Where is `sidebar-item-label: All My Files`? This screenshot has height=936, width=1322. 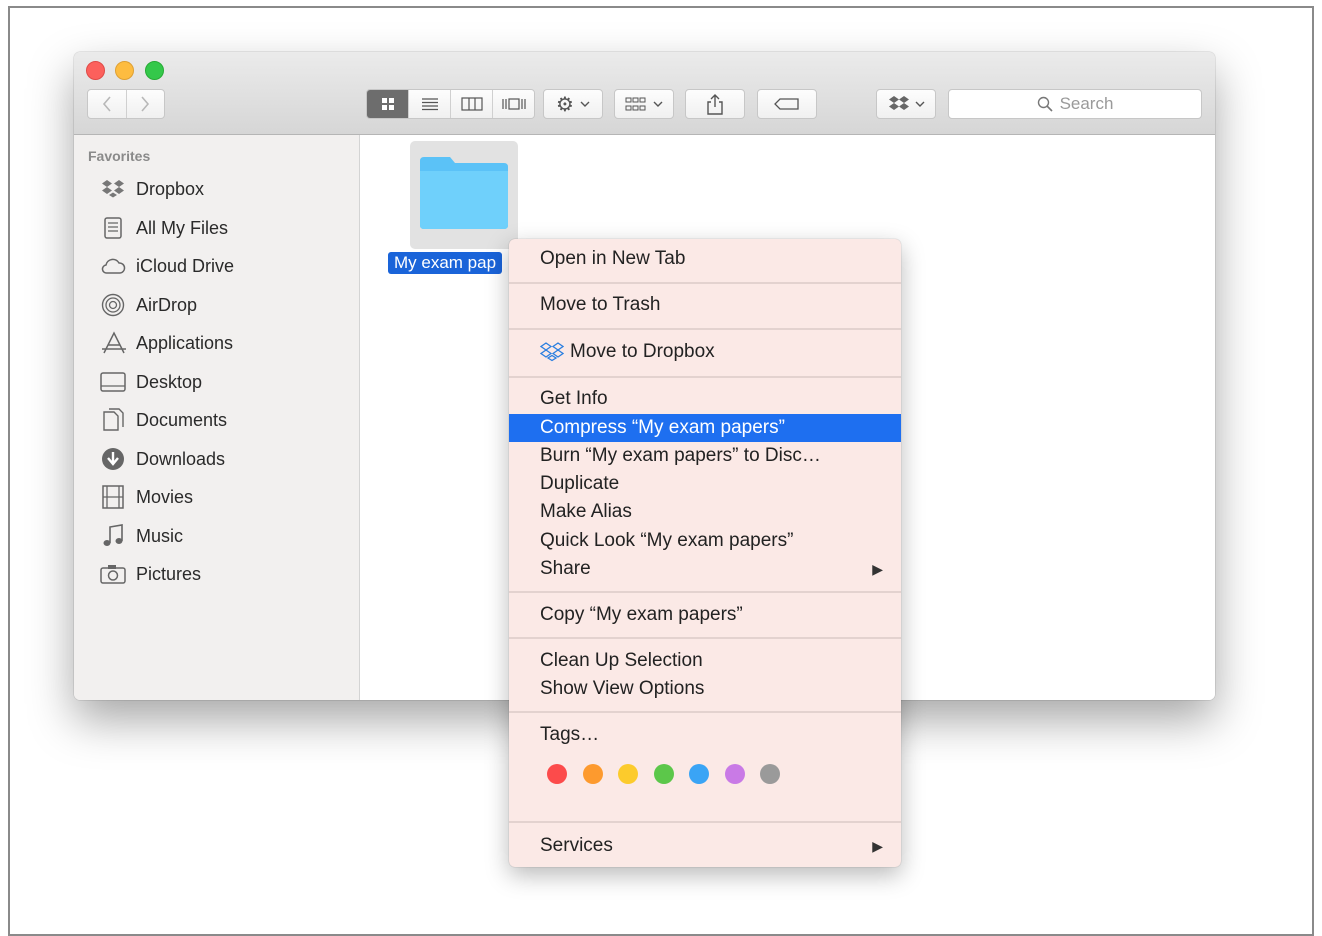
sidebar-item-label: All My Files is located at coordinates (182, 227).